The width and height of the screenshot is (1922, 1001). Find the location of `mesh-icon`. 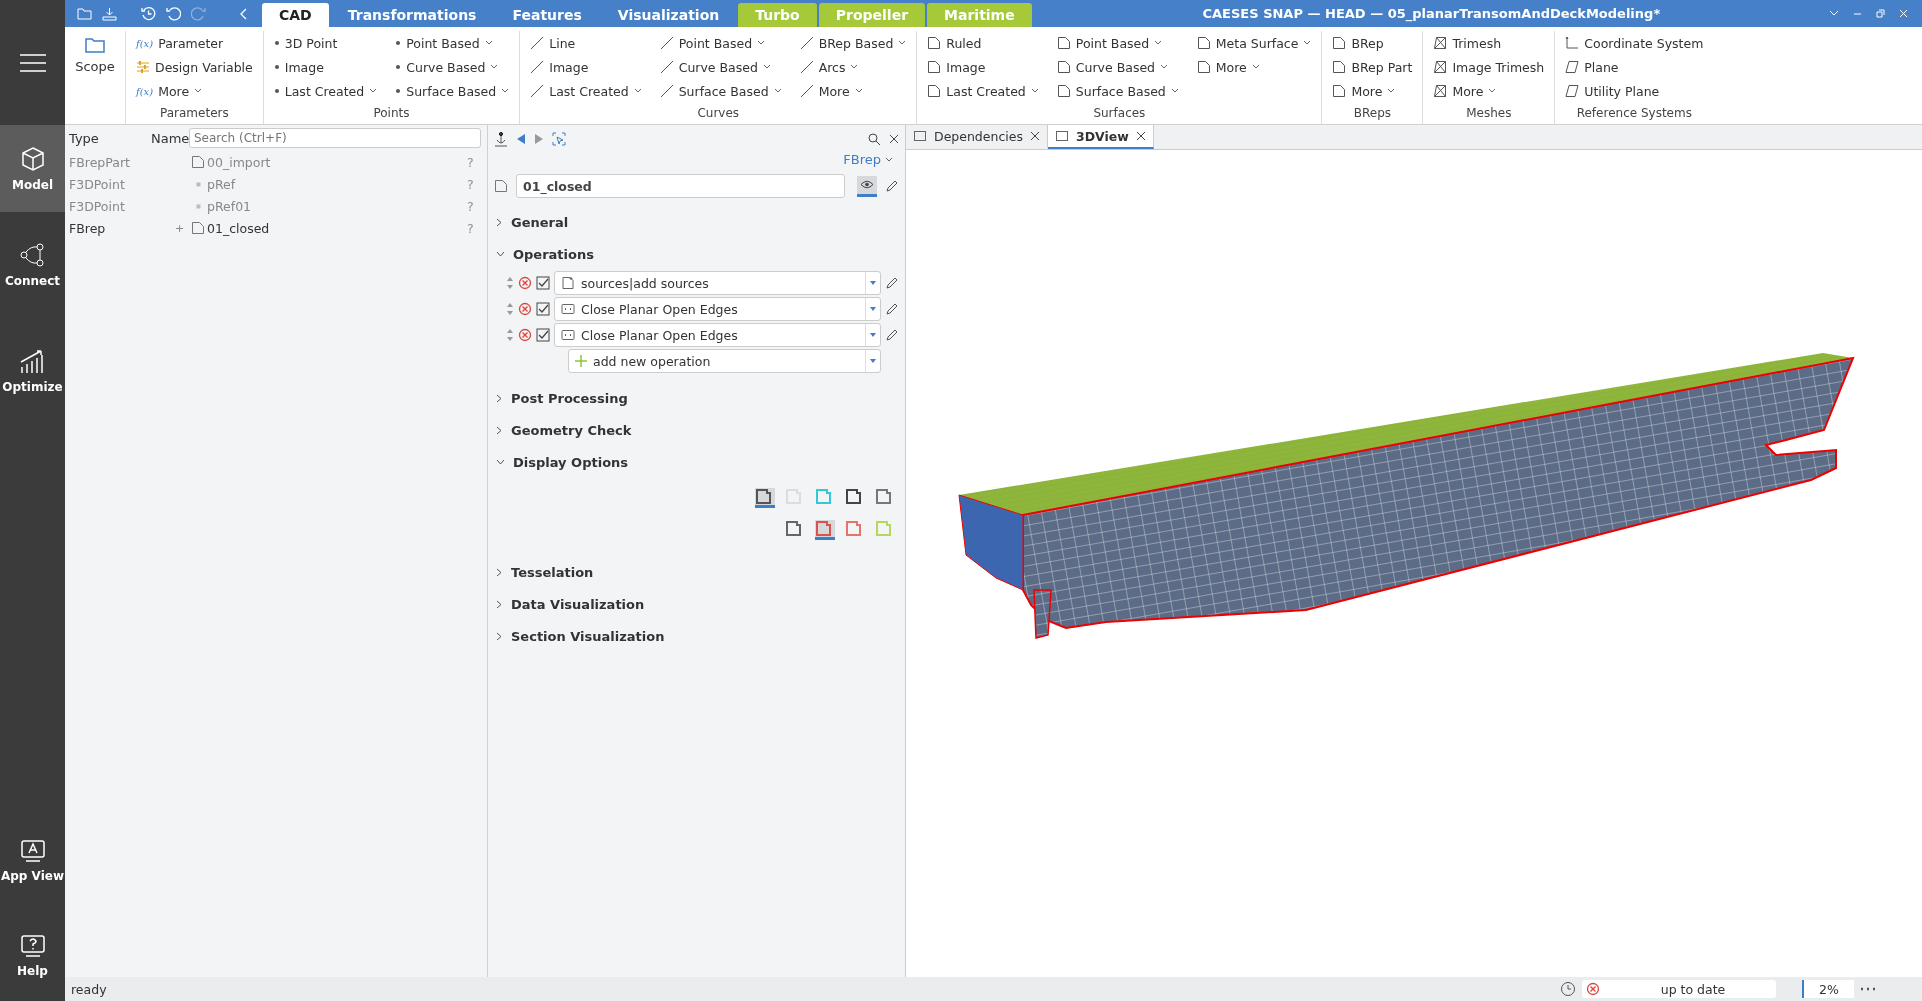

mesh-icon is located at coordinates (1440, 67).